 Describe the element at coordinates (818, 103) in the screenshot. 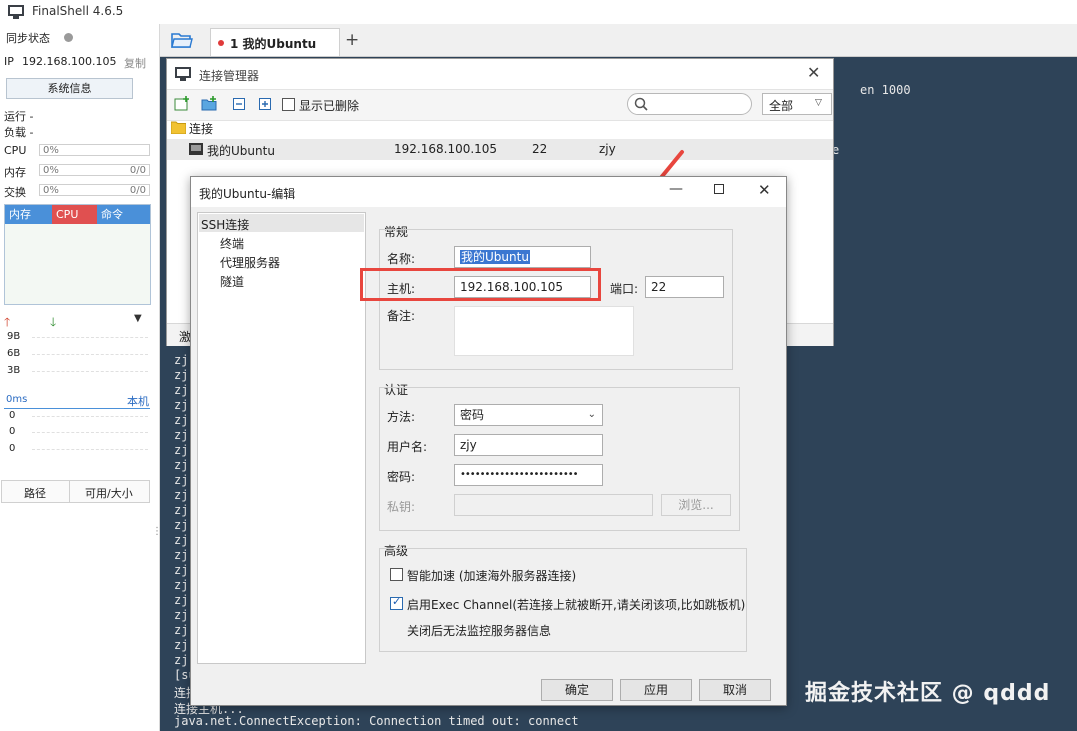

I see `chevron-down-icon: ▽` at that location.